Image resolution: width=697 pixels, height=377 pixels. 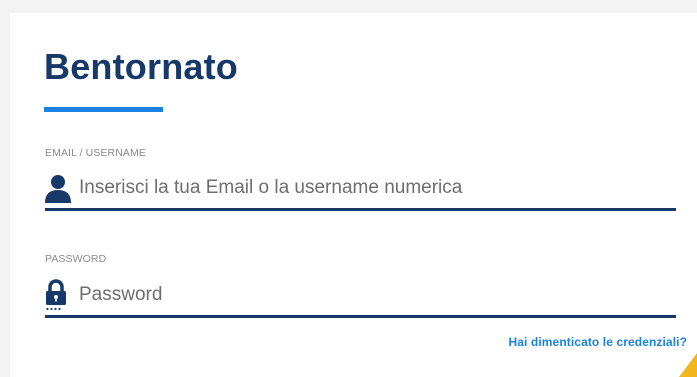 What do you see at coordinates (103, 109) in the screenshot?
I see `title-accent-bar` at bounding box center [103, 109].